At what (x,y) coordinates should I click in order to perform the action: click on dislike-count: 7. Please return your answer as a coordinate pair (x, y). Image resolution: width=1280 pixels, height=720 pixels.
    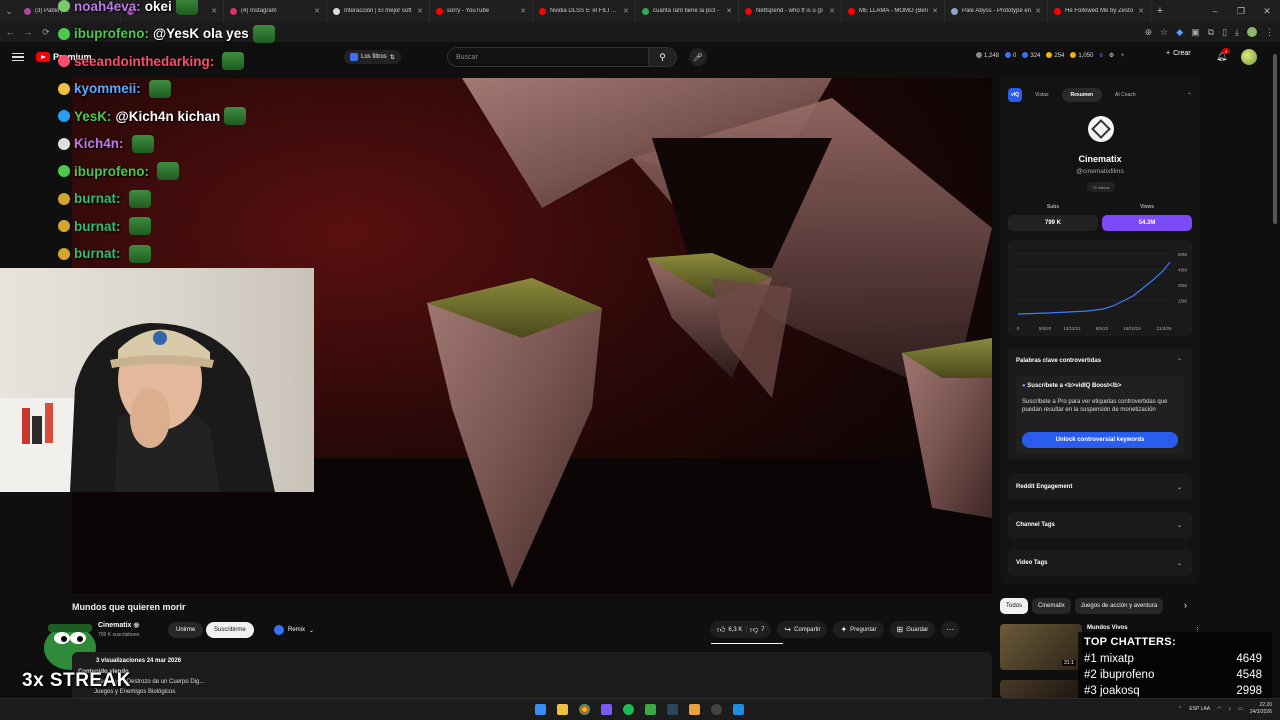
    Looking at the image, I should click on (762, 630).